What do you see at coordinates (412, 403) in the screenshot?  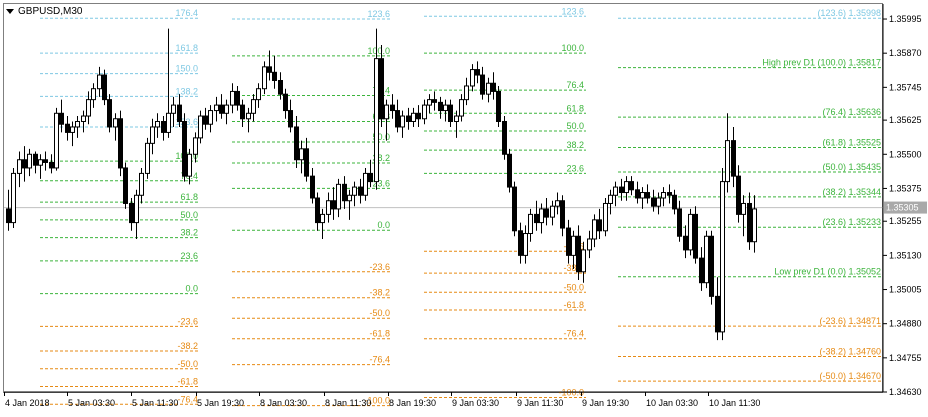 I see `time-tick-label: 8 Jan 19:30` at bounding box center [412, 403].